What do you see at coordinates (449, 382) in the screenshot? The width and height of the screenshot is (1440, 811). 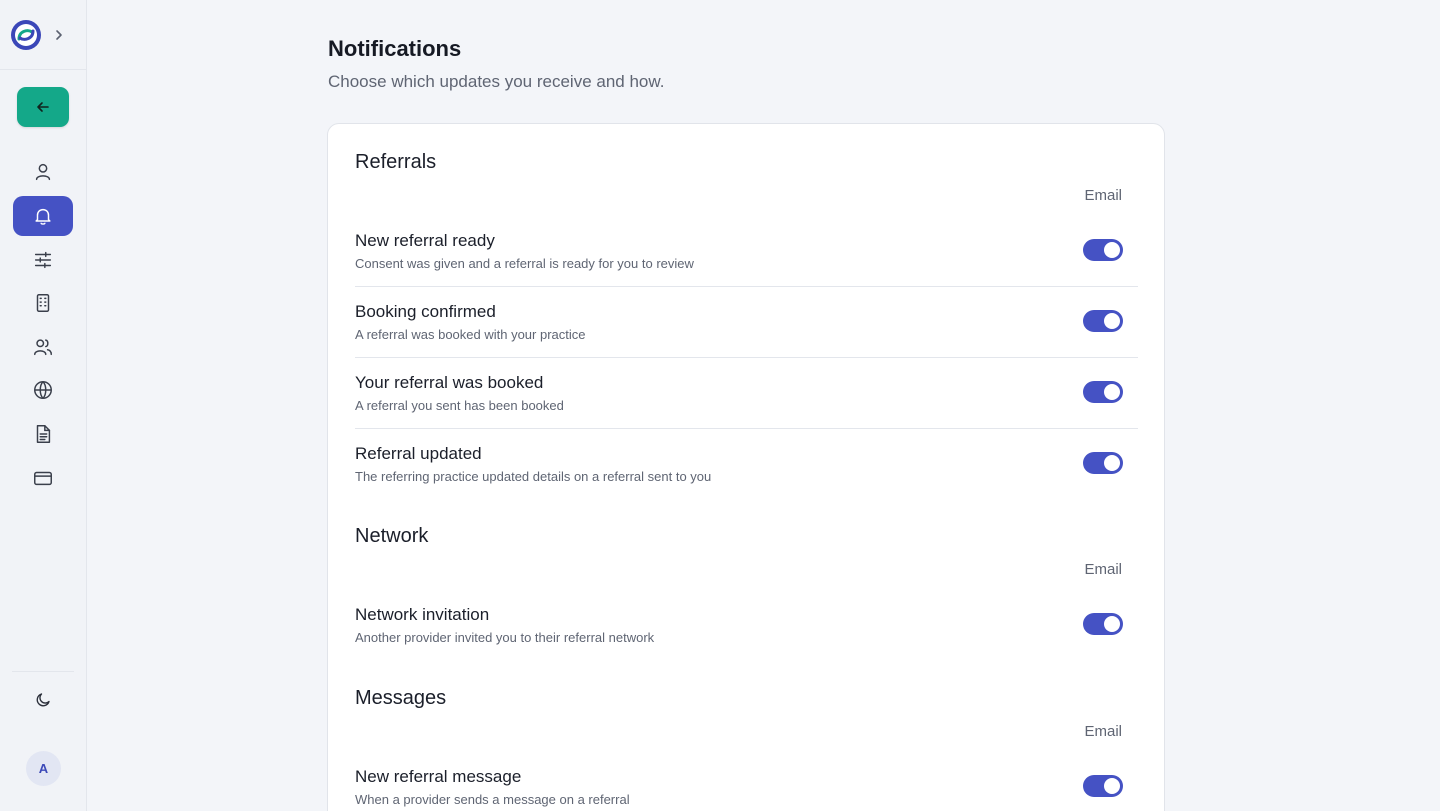 I see `notification-title: Your referral was booked` at bounding box center [449, 382].